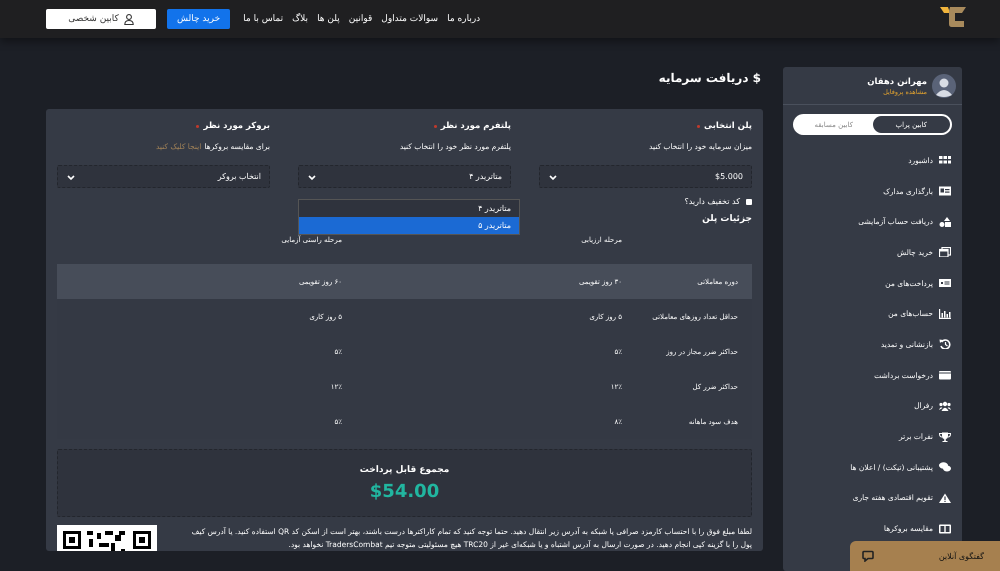 The image size is (1000, 571). Describe the element at coordinates (749, 201) in the screenshot. I see `discount-checkbox` at that location.